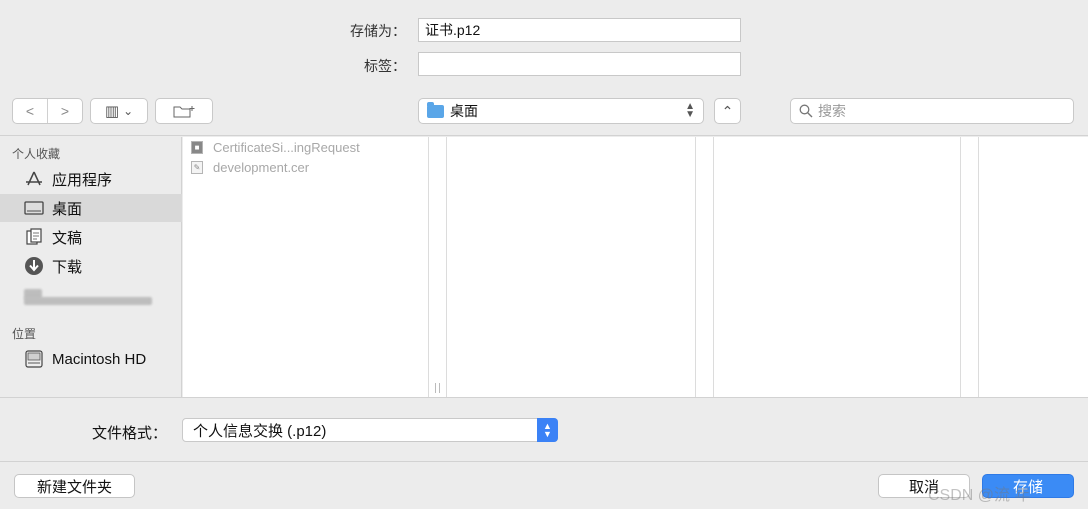 Image resolution: width=1088 pixels, height=509 pixels. What do you see at coordinates (34, 359) in the screenshot?
I see `disk-icon` at bounding box center [34, 359].